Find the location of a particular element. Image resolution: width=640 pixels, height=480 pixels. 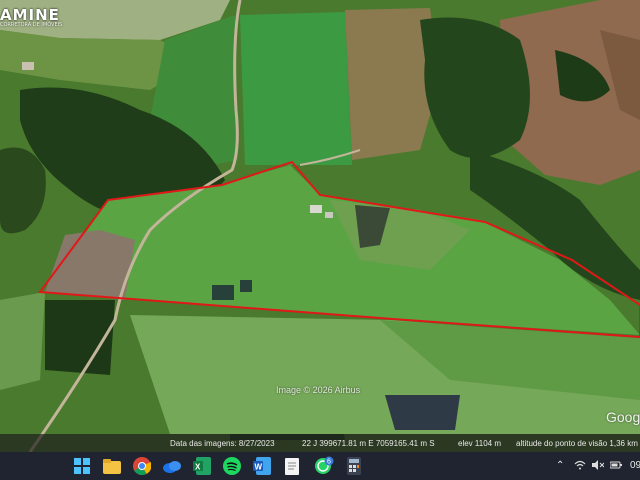

word-icon: W is located at coordinates (262, 466).